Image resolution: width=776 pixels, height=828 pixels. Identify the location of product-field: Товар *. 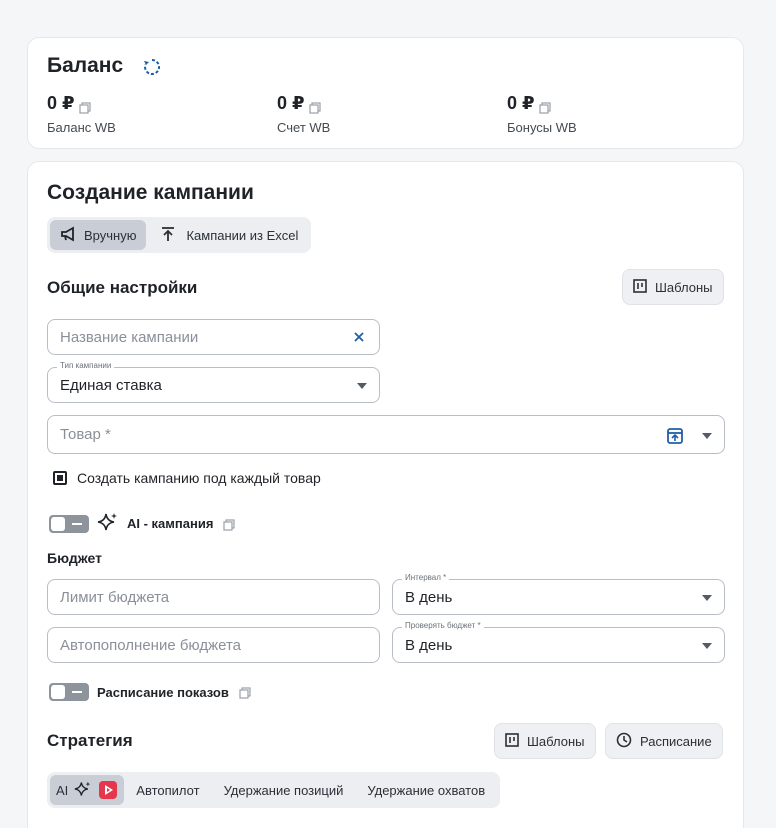
(386, 434).